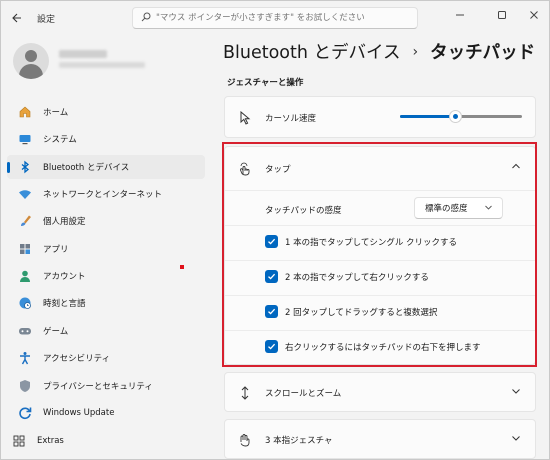  I want to click on close-button, so click(534, 15).